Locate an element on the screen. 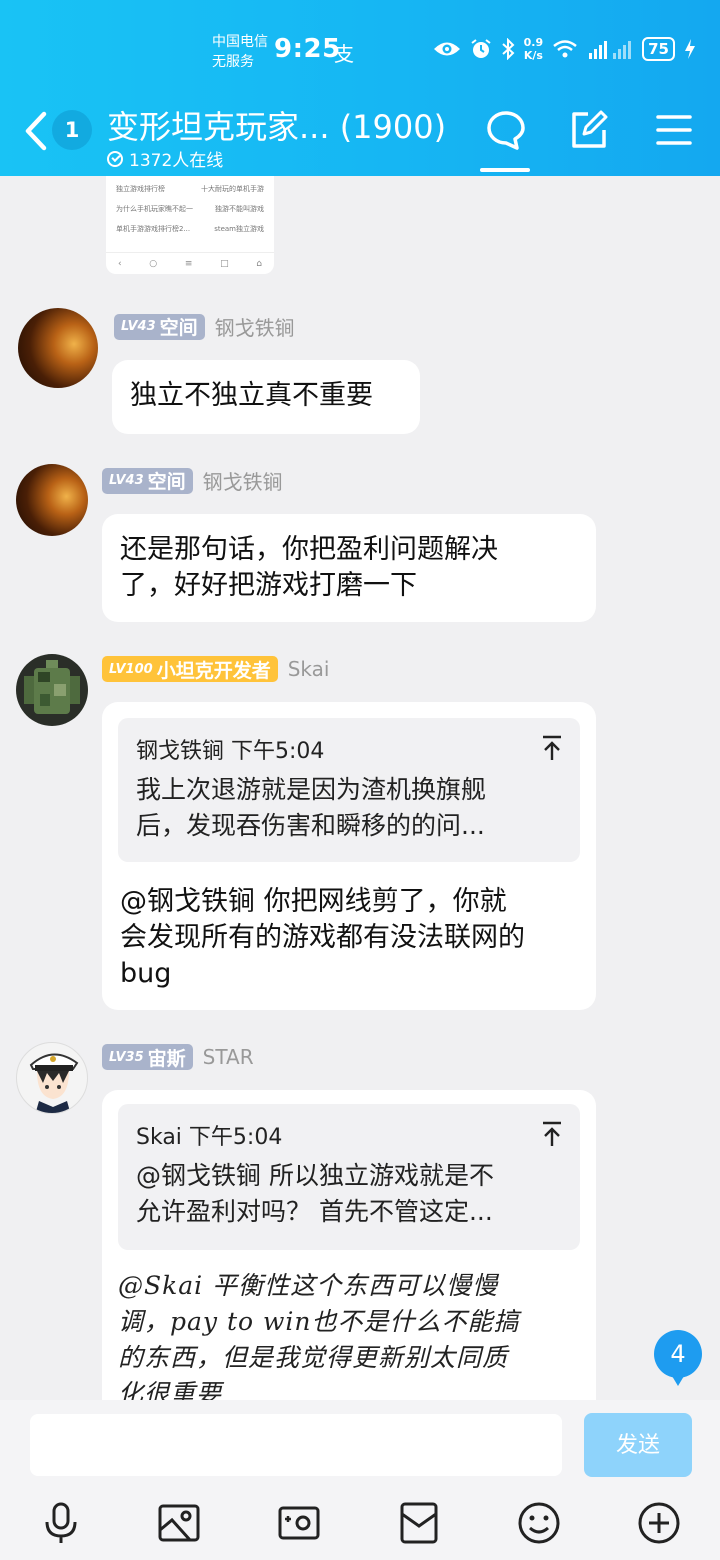 This screenshot has width=720, height=1560. quote-author: Skai is located at coordinates (159, 1137).